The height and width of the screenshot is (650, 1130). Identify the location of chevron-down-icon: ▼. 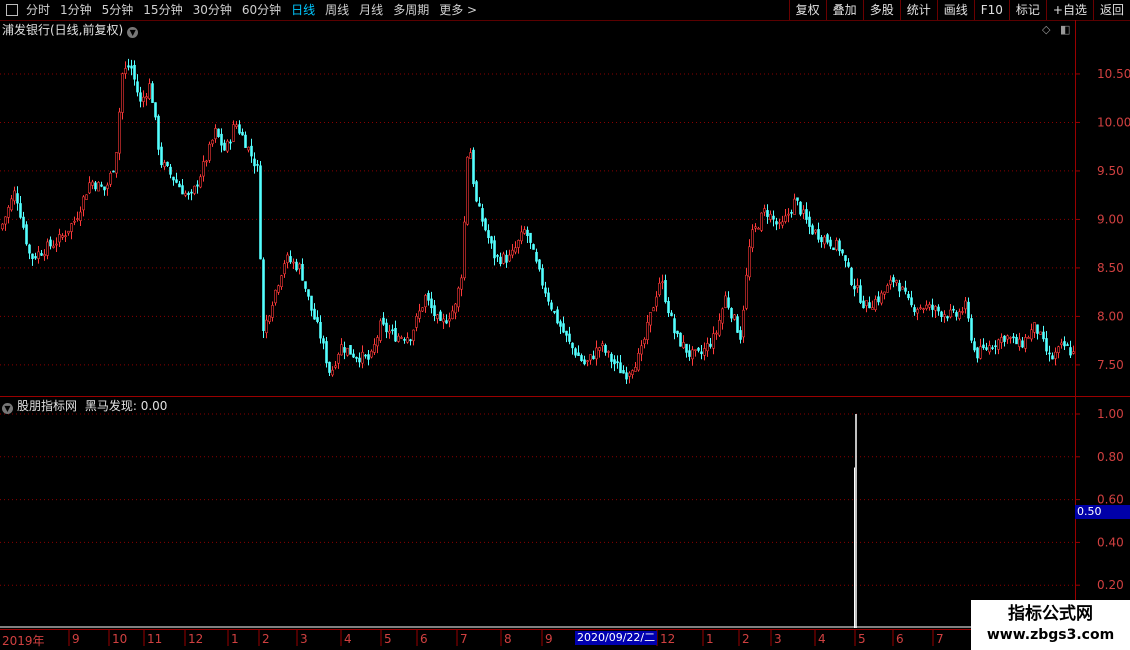
(7, 408).